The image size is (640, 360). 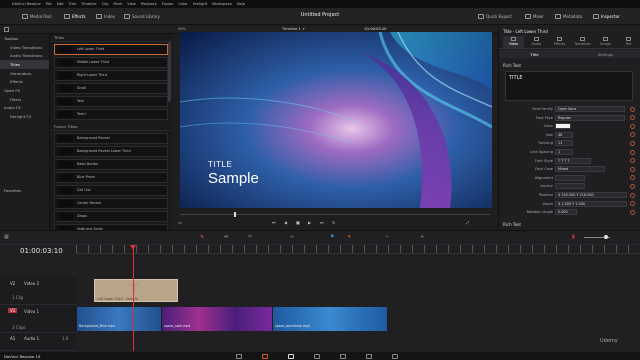 I want to click on fusion-title-item: Drops, so click(x=111, y=216).